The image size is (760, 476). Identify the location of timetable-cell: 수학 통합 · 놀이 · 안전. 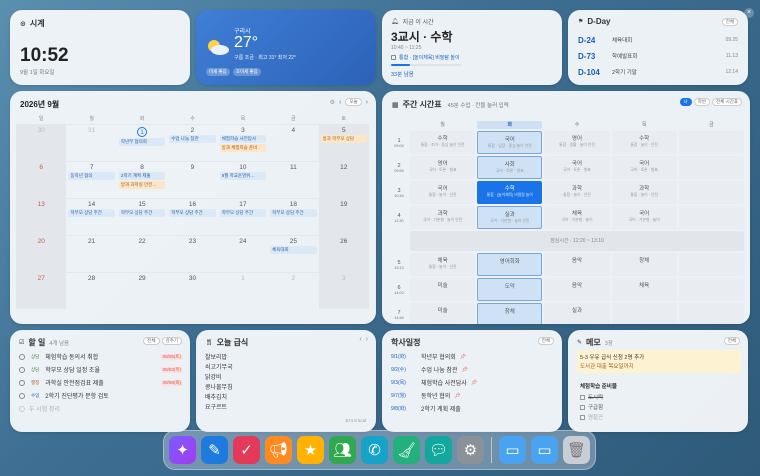
(644, 142).